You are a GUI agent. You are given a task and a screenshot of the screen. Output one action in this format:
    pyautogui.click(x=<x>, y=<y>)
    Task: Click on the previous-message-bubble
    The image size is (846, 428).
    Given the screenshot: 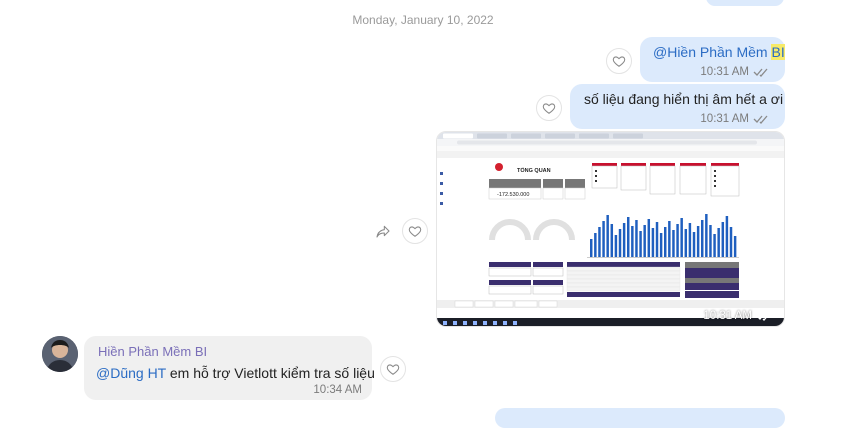 What is the action you would take?
    pyautogui.click(x=745, y=3)
    